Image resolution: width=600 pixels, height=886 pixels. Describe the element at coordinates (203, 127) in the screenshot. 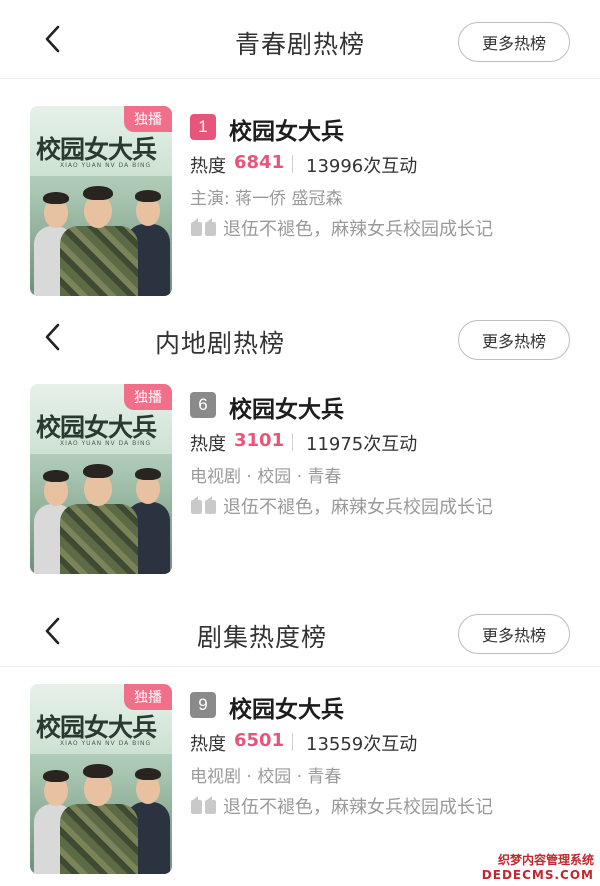

I see `rank-badge: 1` at that location.